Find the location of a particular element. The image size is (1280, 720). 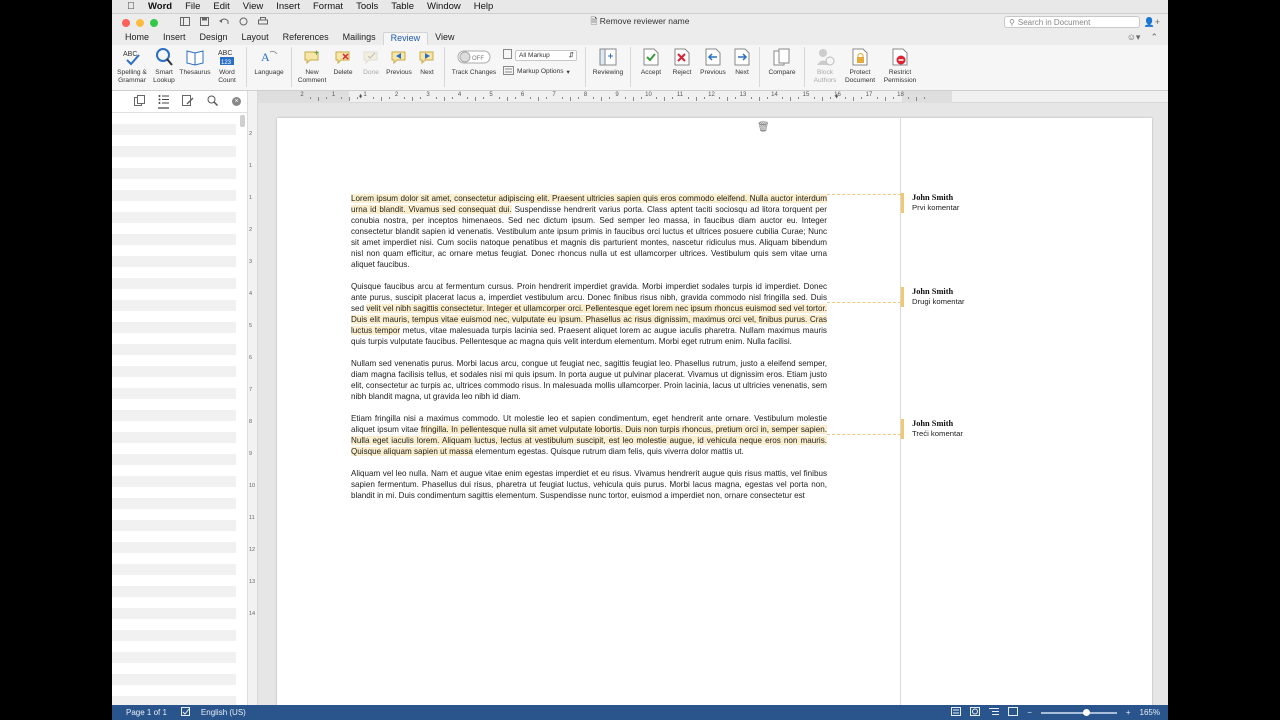

spelling-grammar-button: ABC Spelling & Grammar is located at coordinates (132, 65).